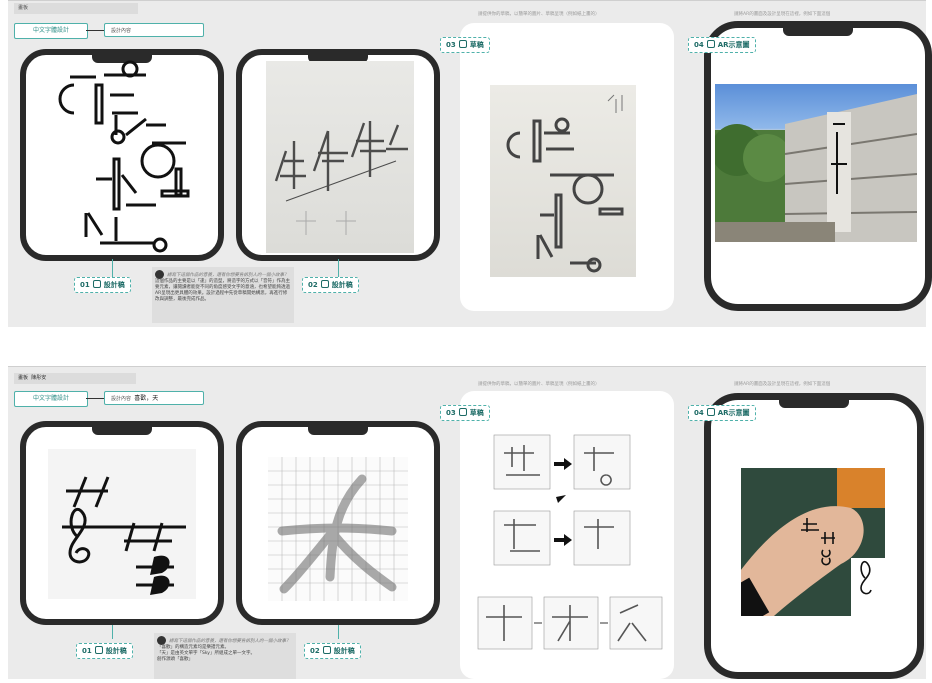  What do you see at coordinates (146, 398) in the screenshot?
I see `subtitle-main: 喜歡，天` at bounding box center [146, 398].